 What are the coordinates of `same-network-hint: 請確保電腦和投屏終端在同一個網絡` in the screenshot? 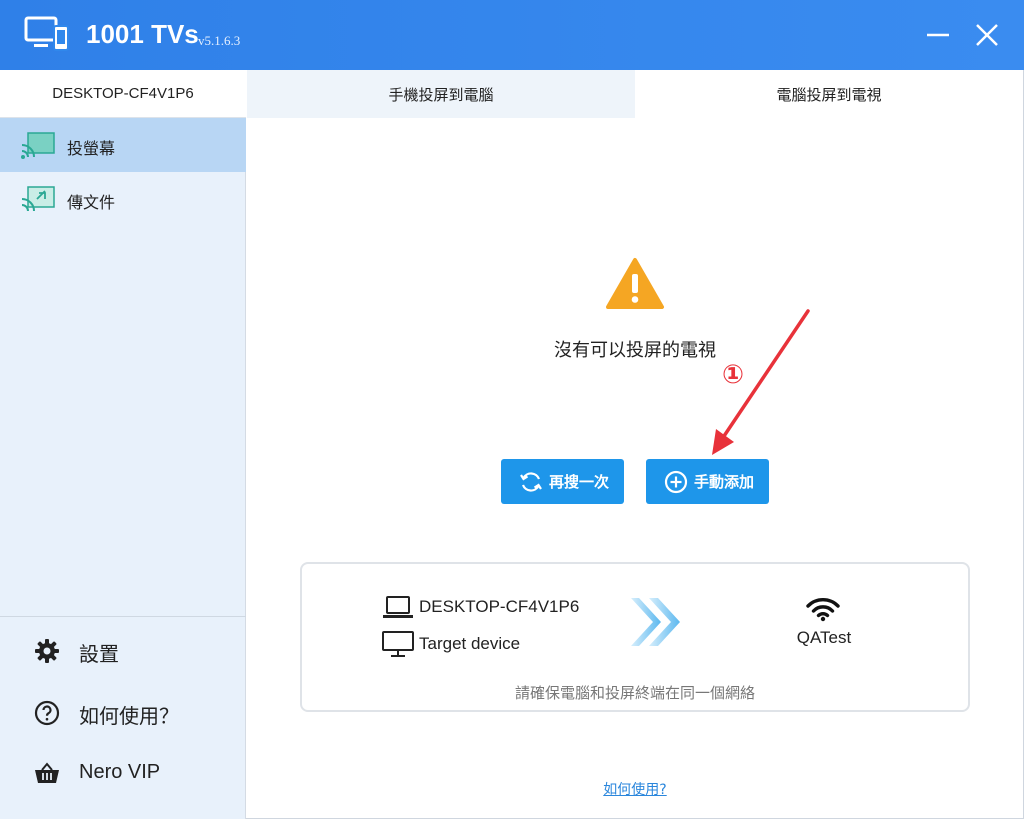 It's located at (634, 693).